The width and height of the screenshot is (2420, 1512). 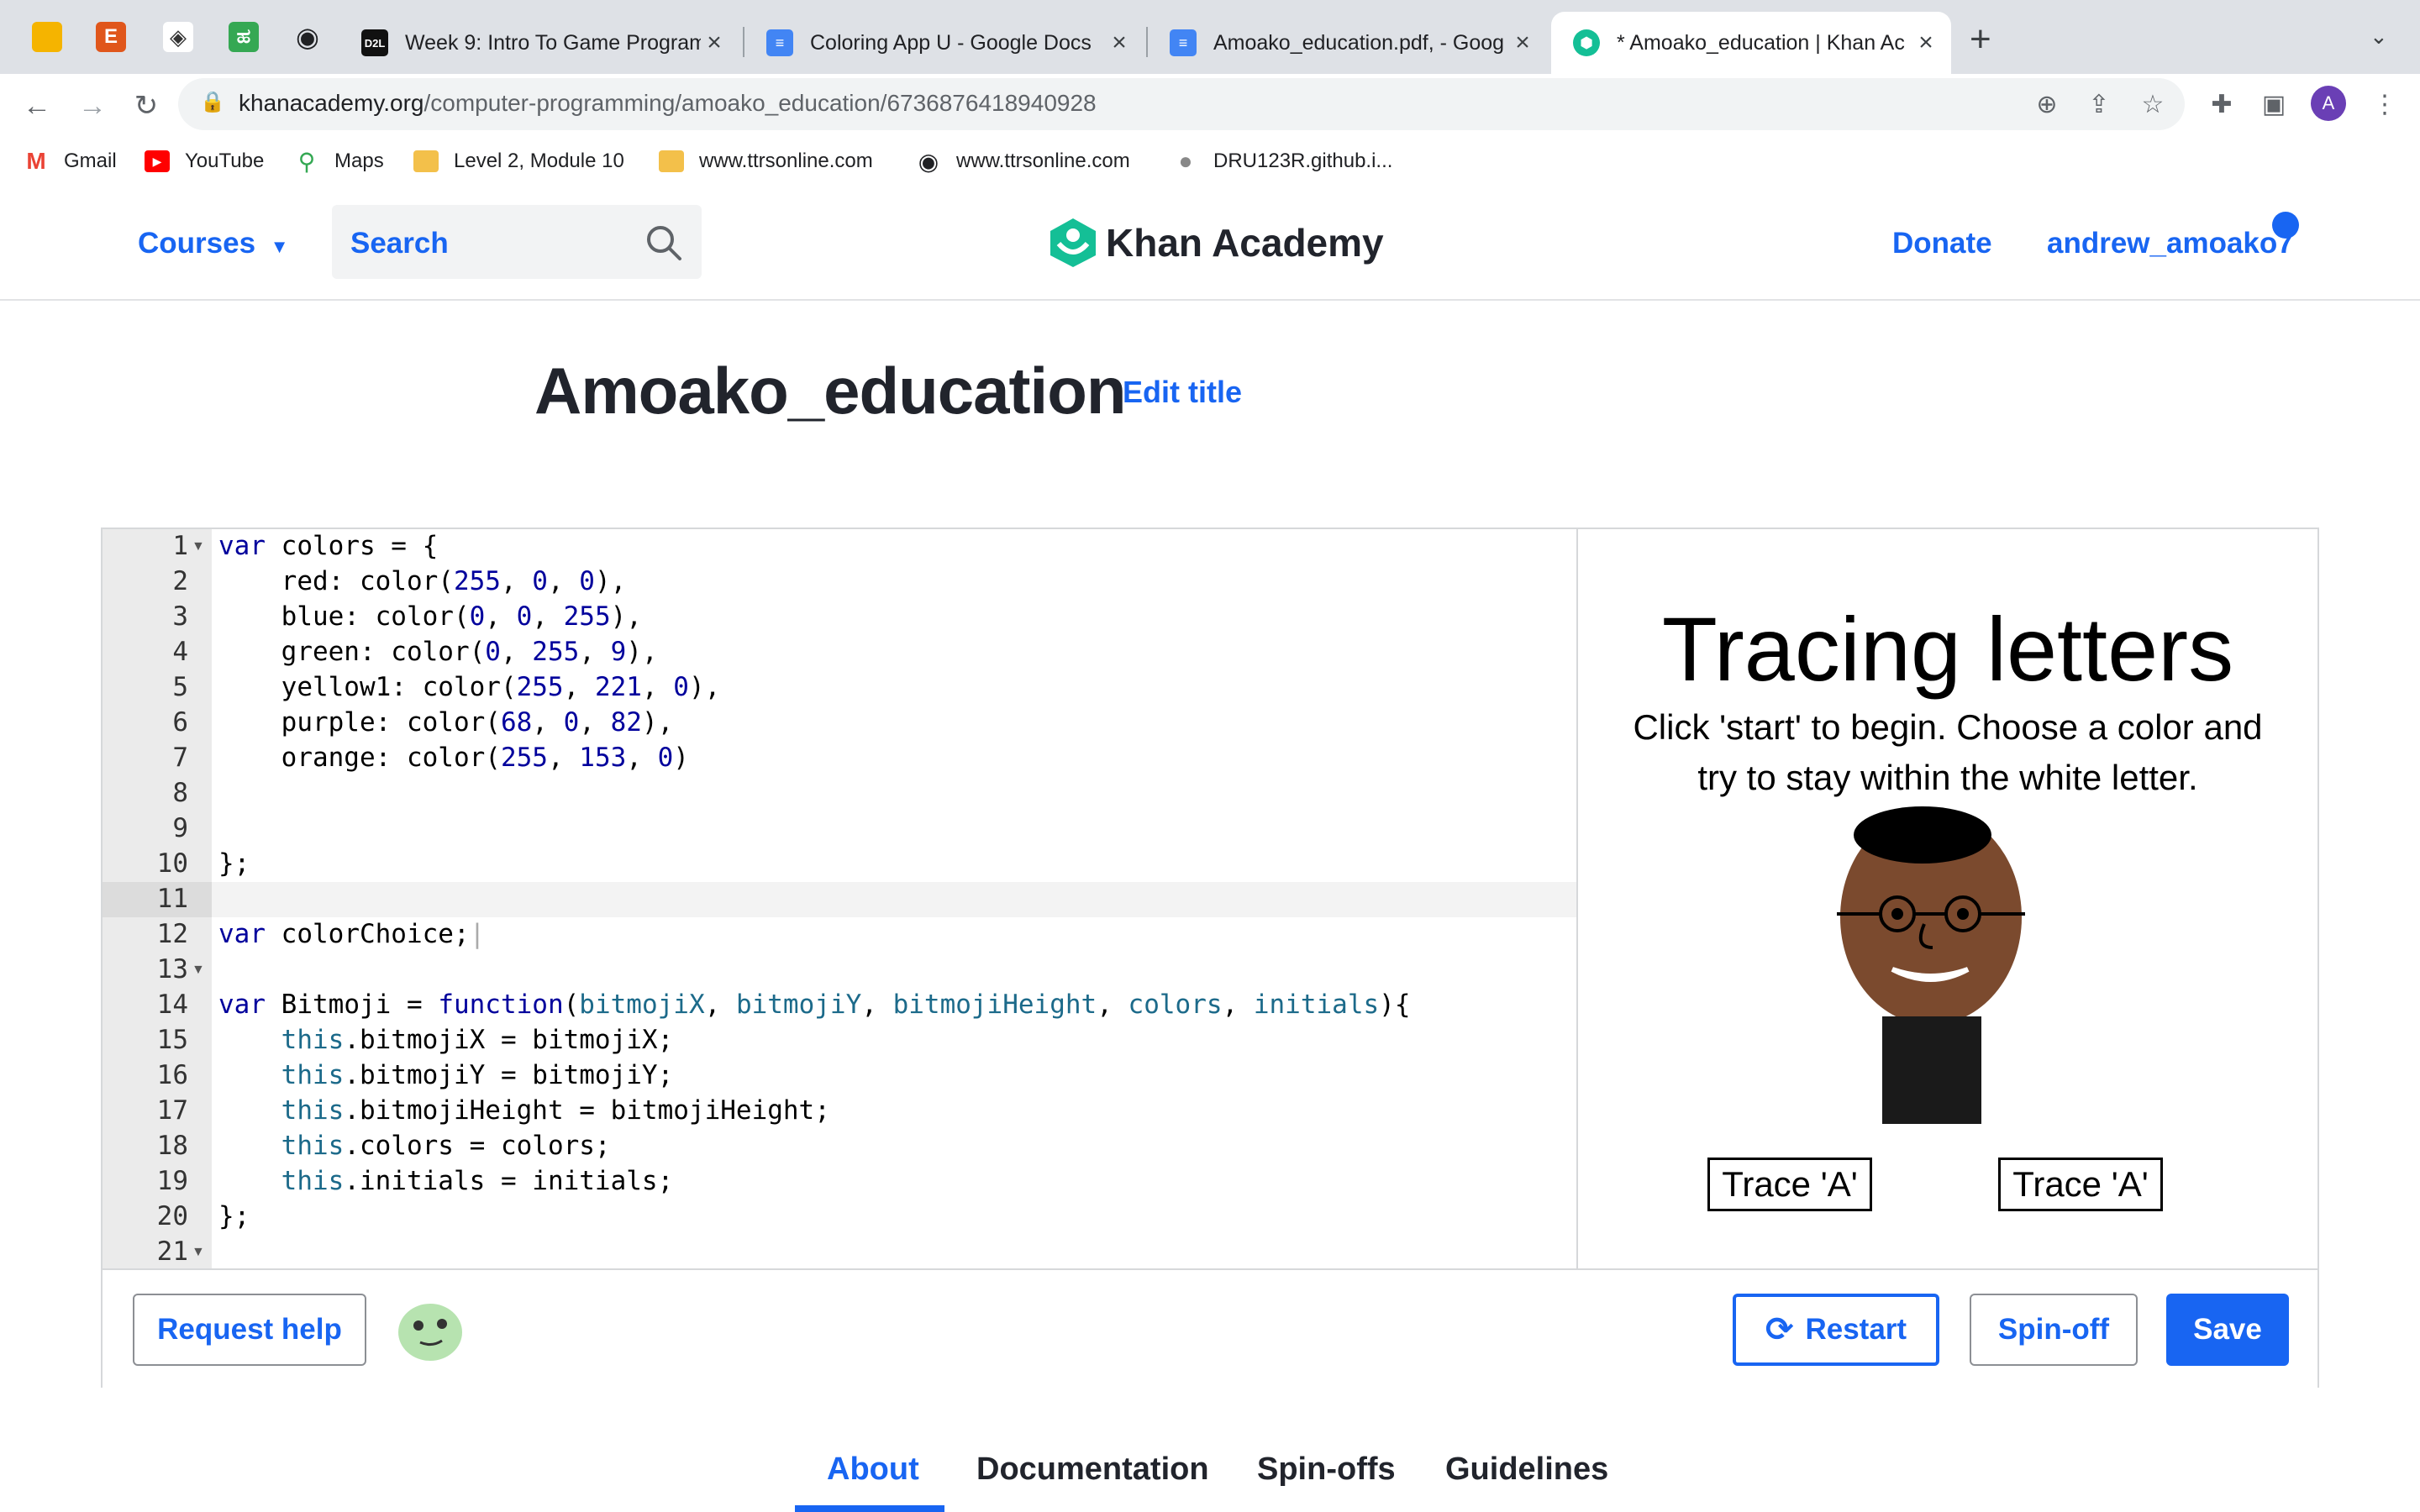 I want to click on extensions-icon: ✚, so click(x=2221, y=104).